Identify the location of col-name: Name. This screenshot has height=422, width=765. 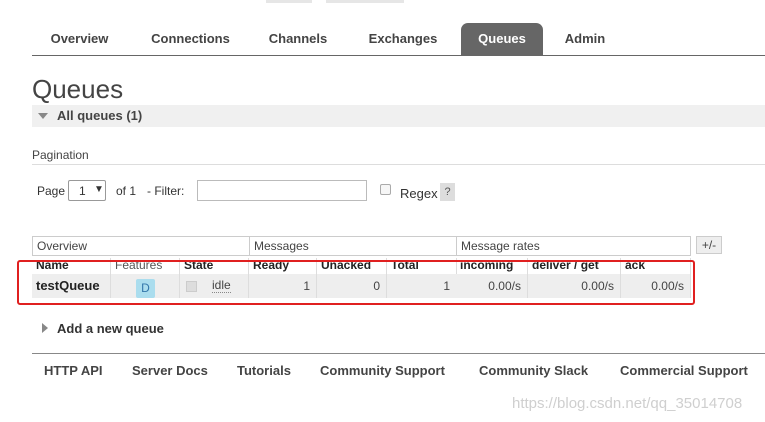
(71, 266).